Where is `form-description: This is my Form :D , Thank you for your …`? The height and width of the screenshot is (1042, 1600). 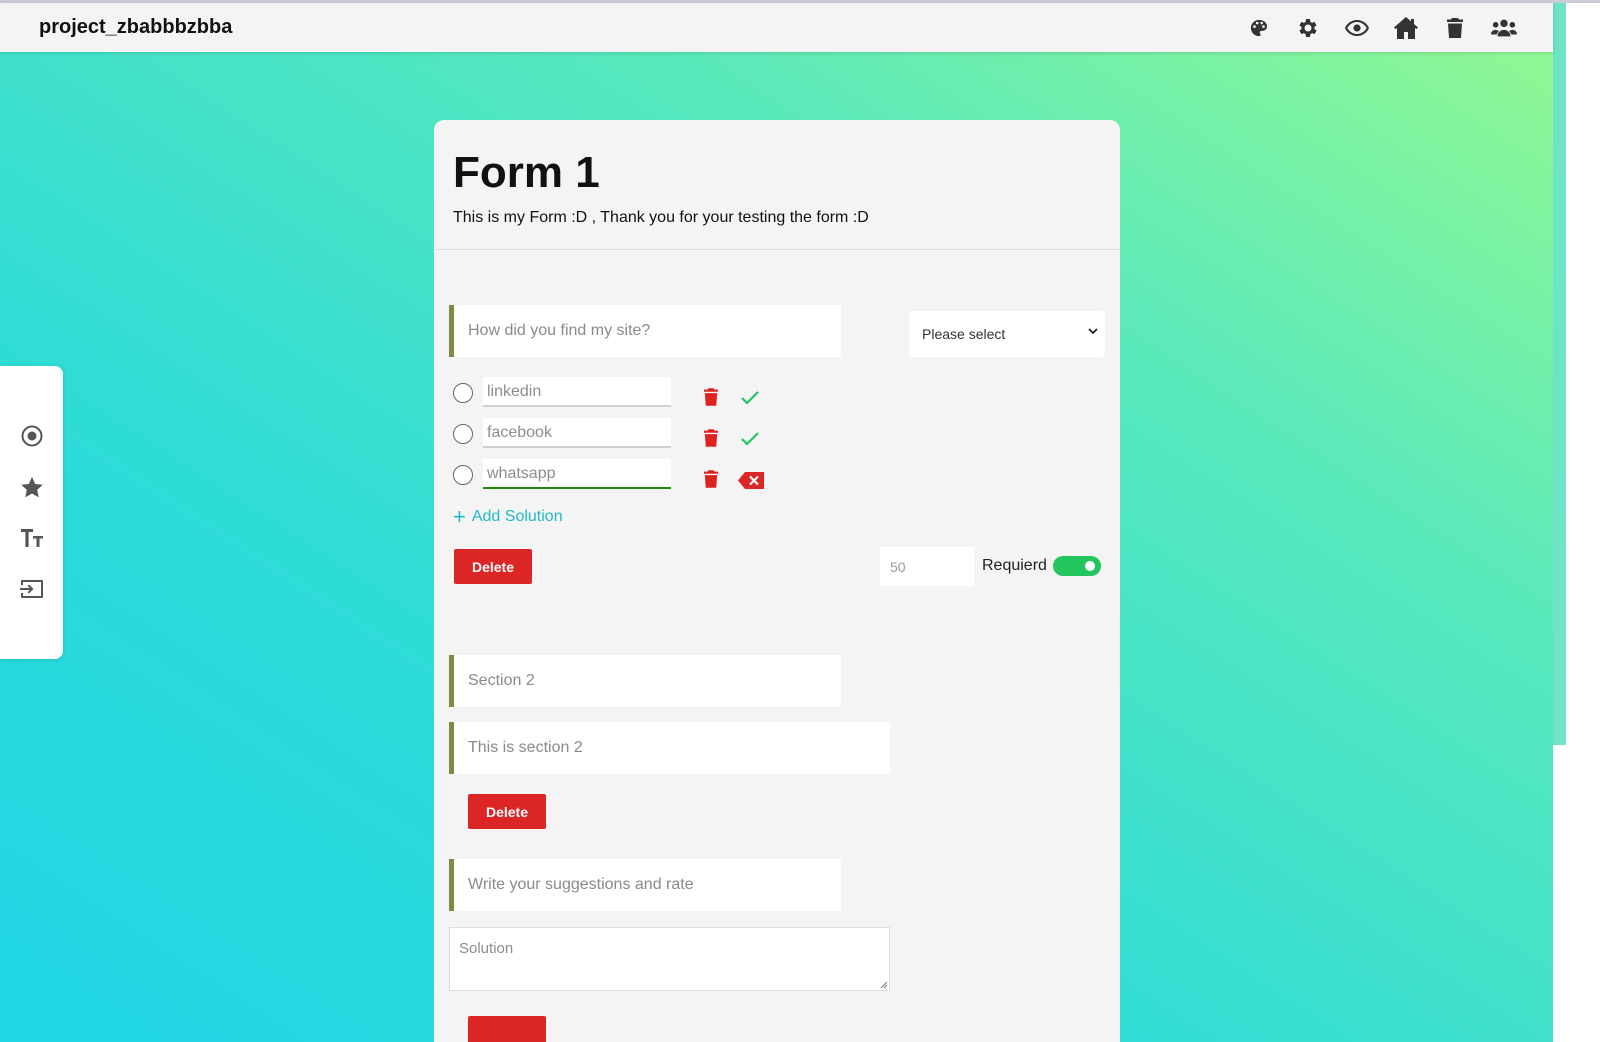
form-description: This is my Form :D , Thank you for your … is located at coordinates (661, 218).